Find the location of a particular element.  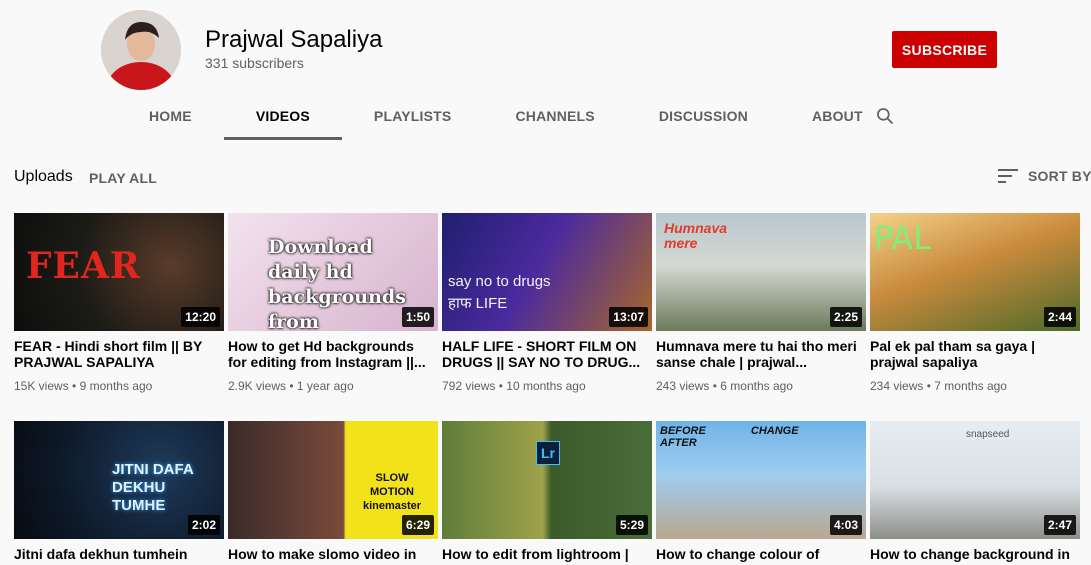

thumbnail-text: FEAR is located at coordinates (83, 266).